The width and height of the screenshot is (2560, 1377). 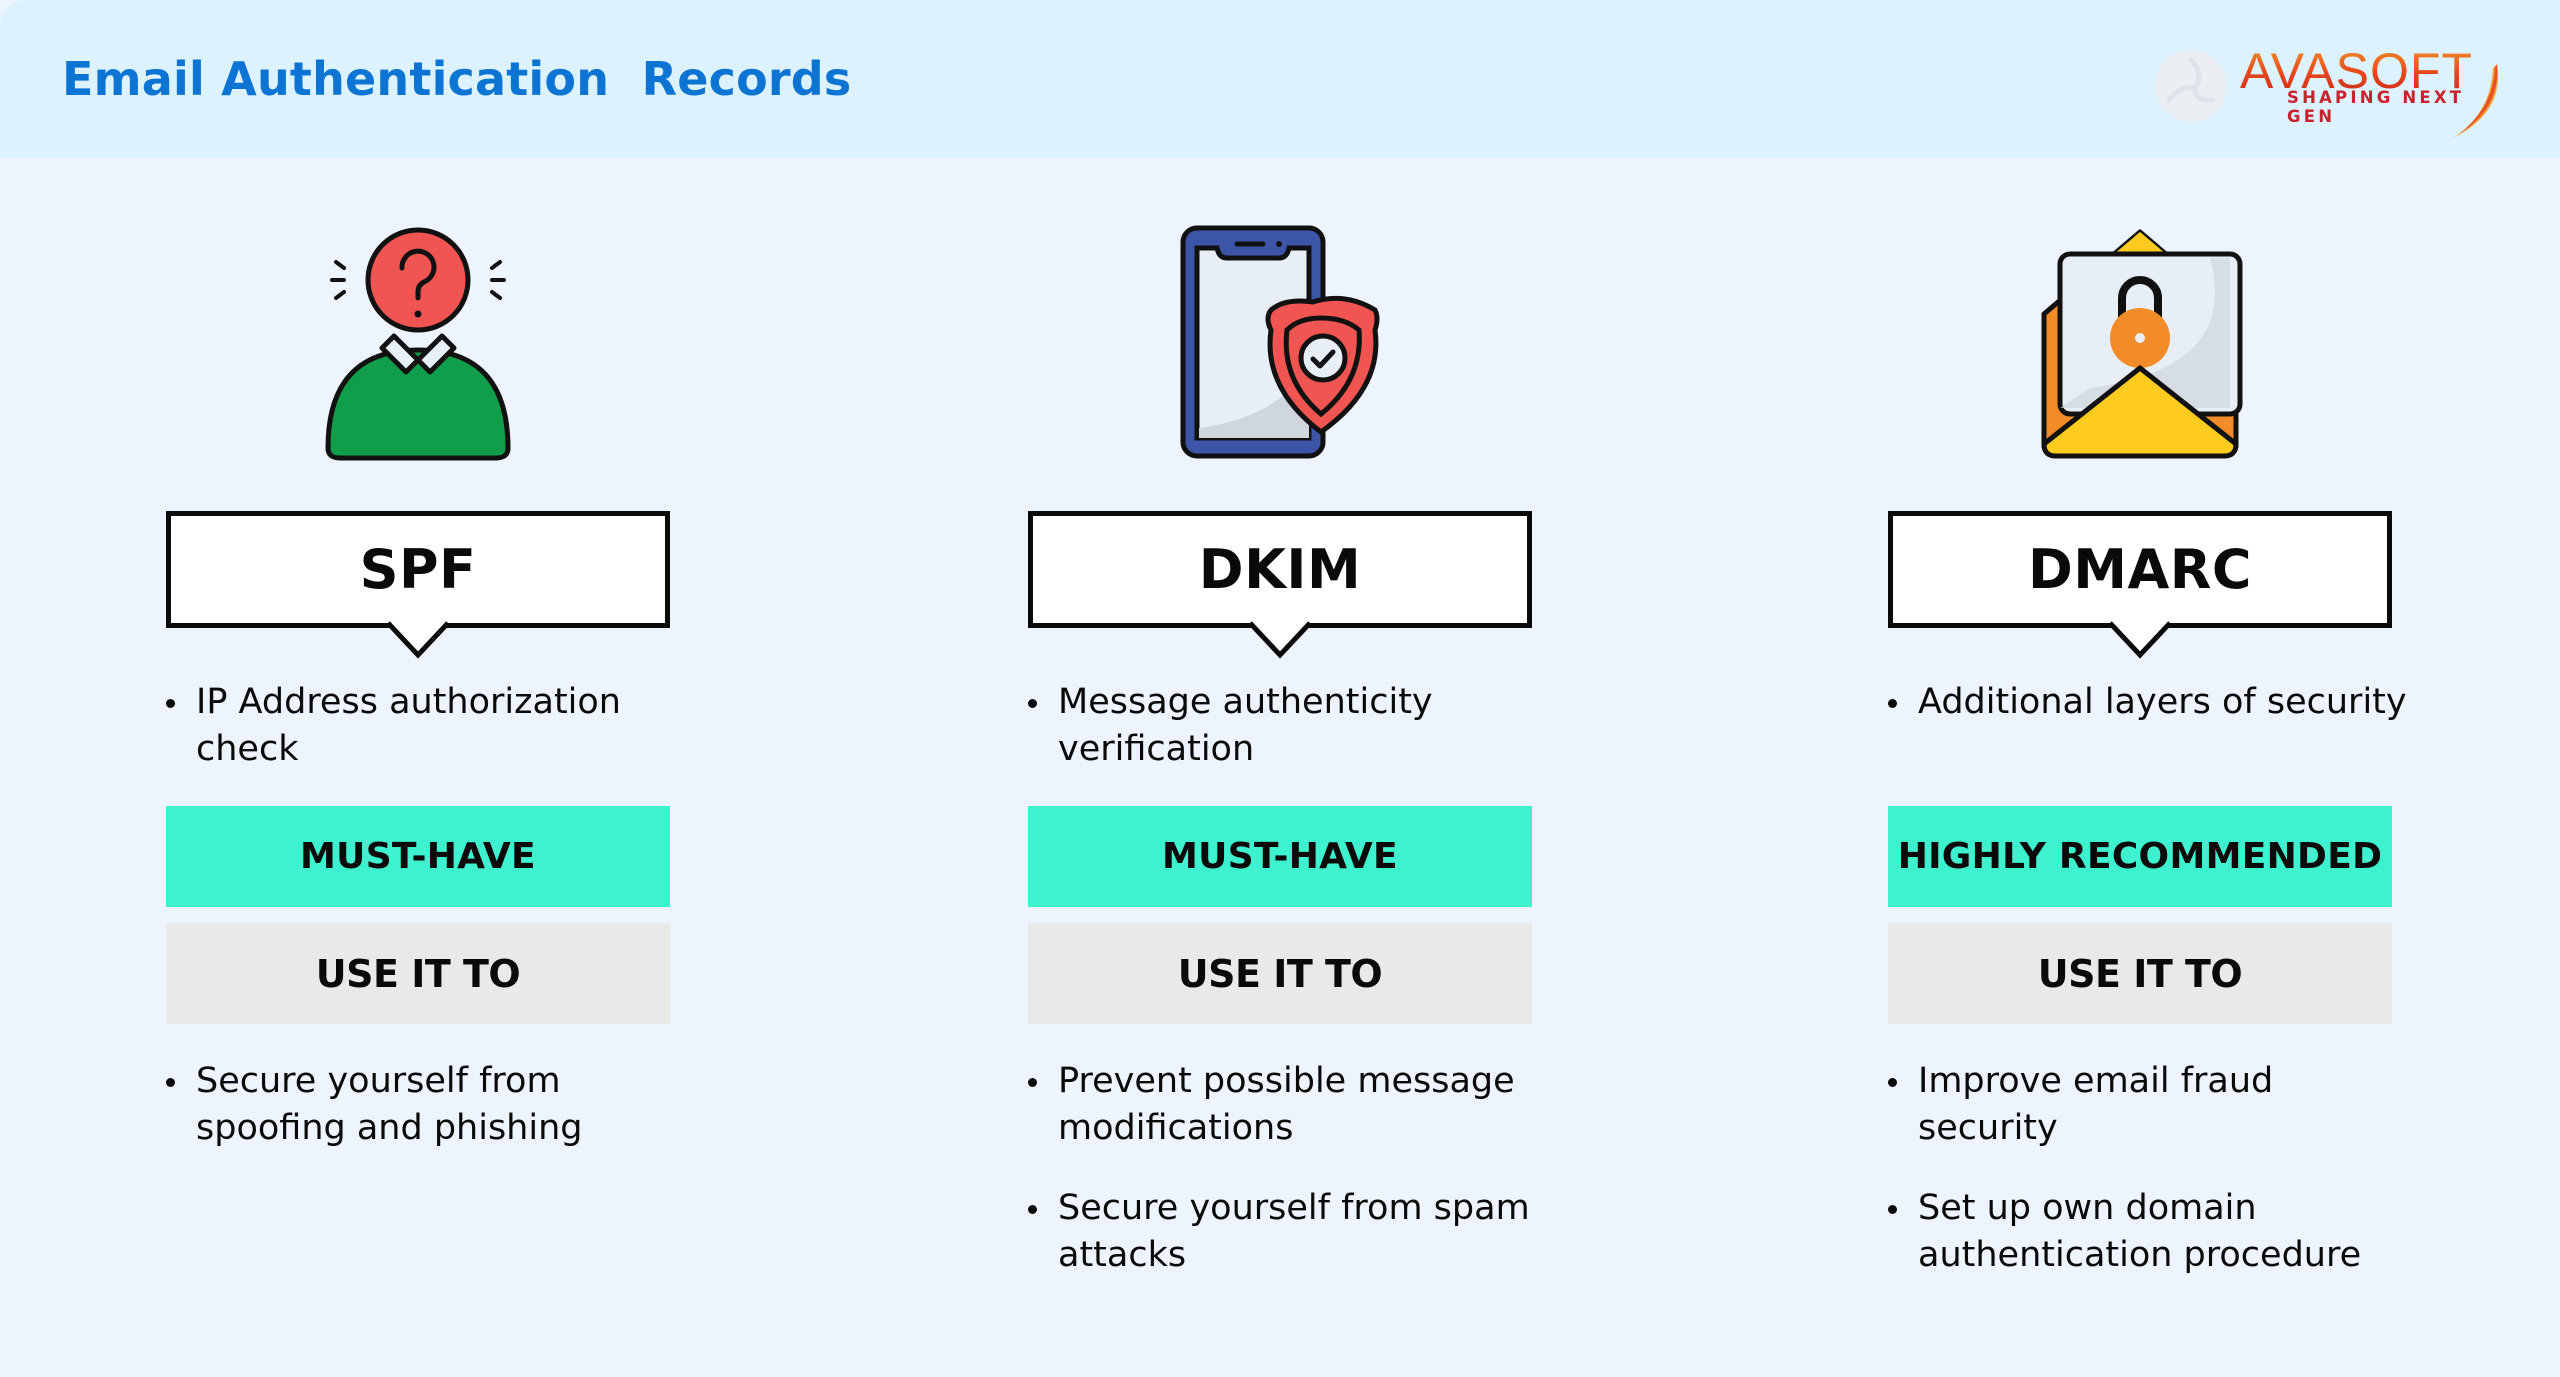 What do you see at coordinates (1288, 1105) in the screenshot?
I see `use-item: Prevent possible message modifications` at bounding box center [1288, 1105].